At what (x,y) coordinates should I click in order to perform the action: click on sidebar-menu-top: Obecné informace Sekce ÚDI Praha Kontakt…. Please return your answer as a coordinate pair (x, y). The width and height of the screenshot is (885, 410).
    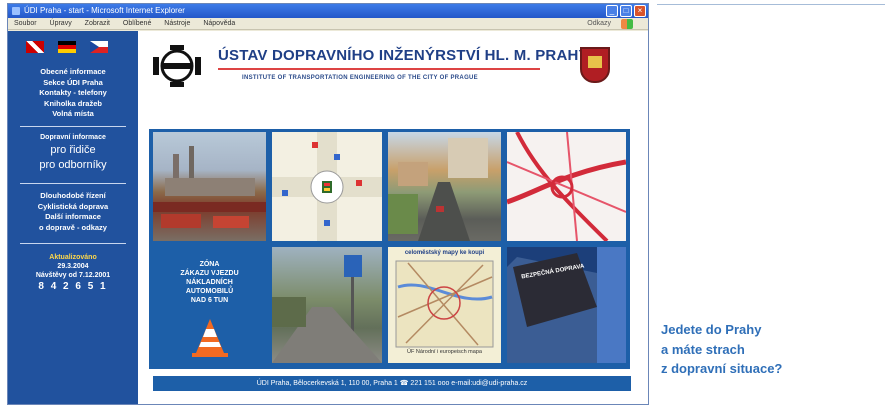
    Looking at the image, I should click on (73, 93).